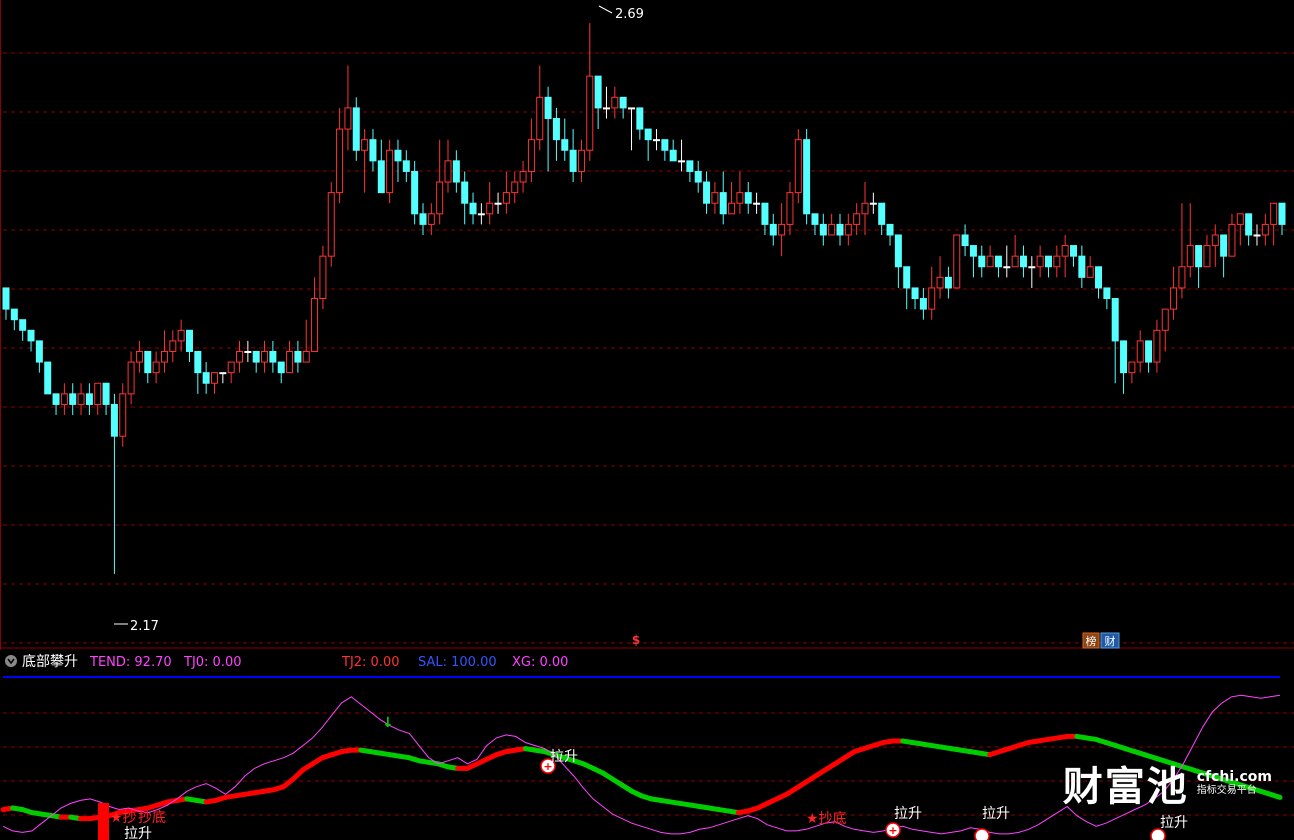  I want to click on collapse-icon, so click(11, 661).